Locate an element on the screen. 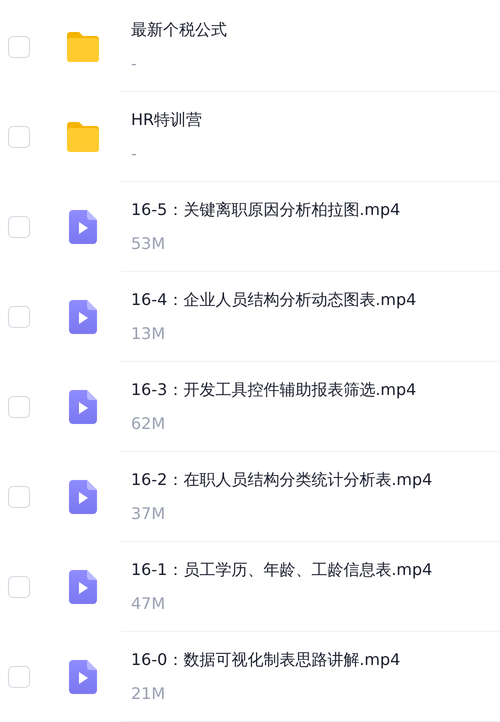 This screenshot has height=722, width=500. file-name: 16-1：员工学历、年龄、工龄信息表.mp4 is located at coordinates (281, 570).